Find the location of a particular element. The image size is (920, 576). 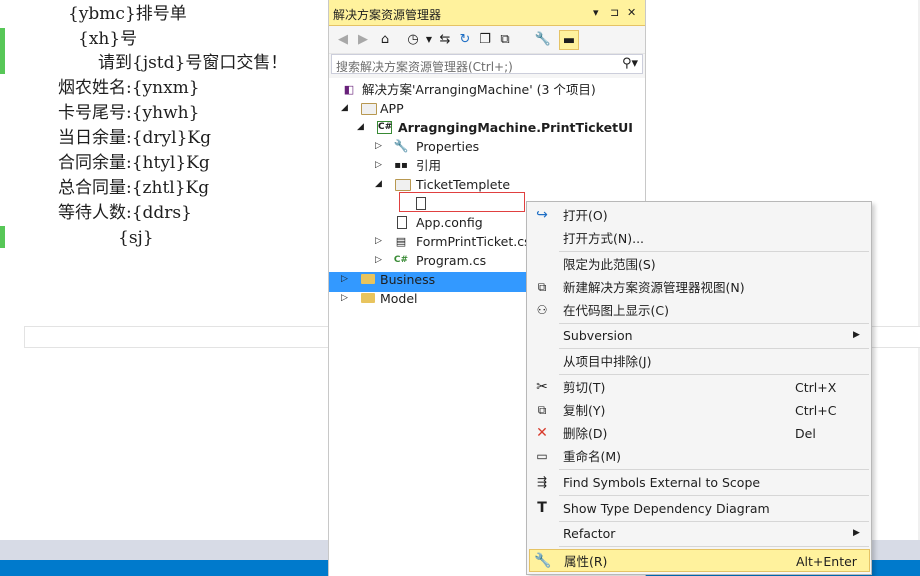

editor-line: 合同余量:{htyl}Kg is located at coordinates (134, 163).